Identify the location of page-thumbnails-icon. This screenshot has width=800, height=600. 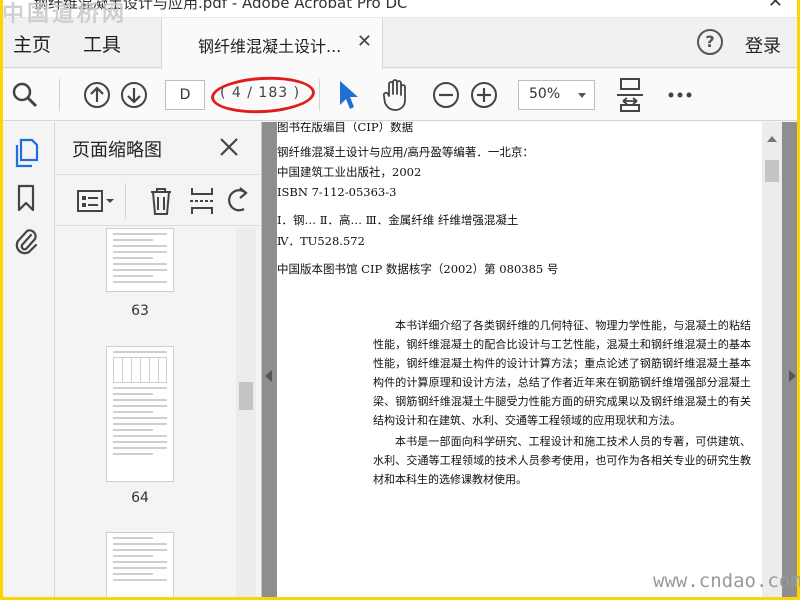
(26, 153).